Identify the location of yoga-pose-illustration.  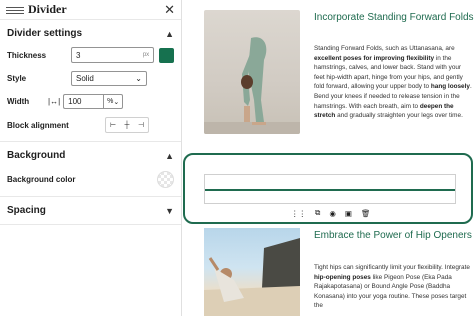
(252, 85).